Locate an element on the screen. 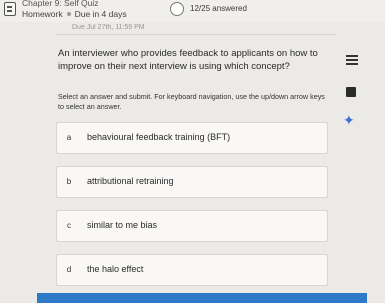  option-letter: b is located at coordinates (69, 181).